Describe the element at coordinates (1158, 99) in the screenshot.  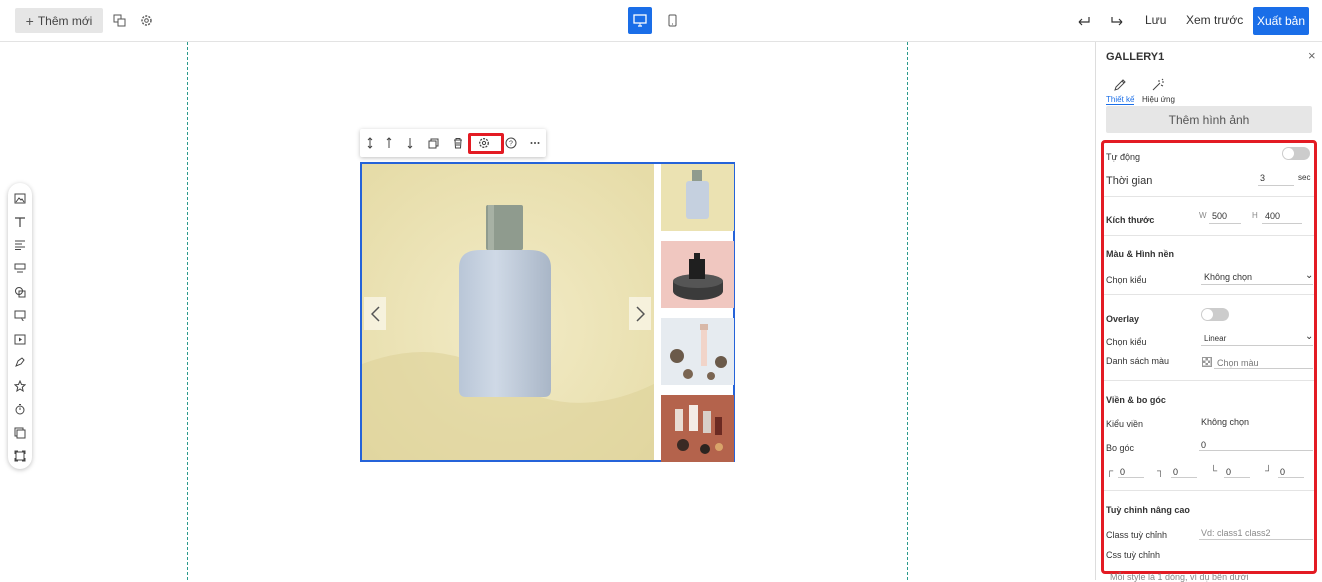
I see `tab-effects-label: Hiệu ứng` at that location.